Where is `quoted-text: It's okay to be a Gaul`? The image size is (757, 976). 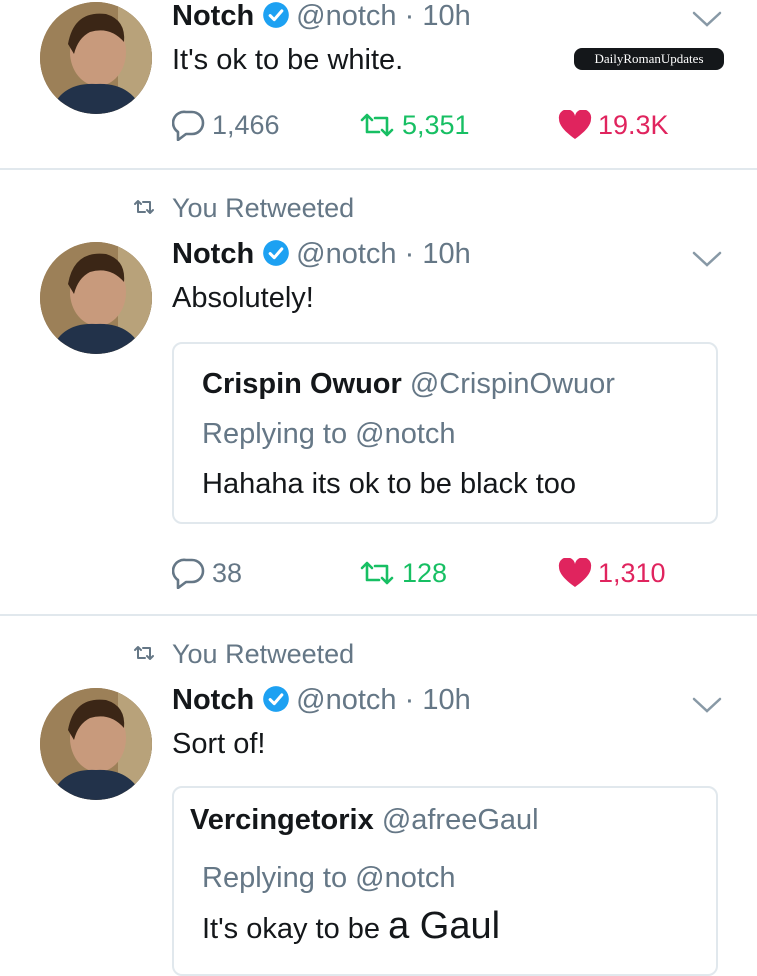
quoted-text: It's okay to be a Gaul is located at coordinates (351, 926).